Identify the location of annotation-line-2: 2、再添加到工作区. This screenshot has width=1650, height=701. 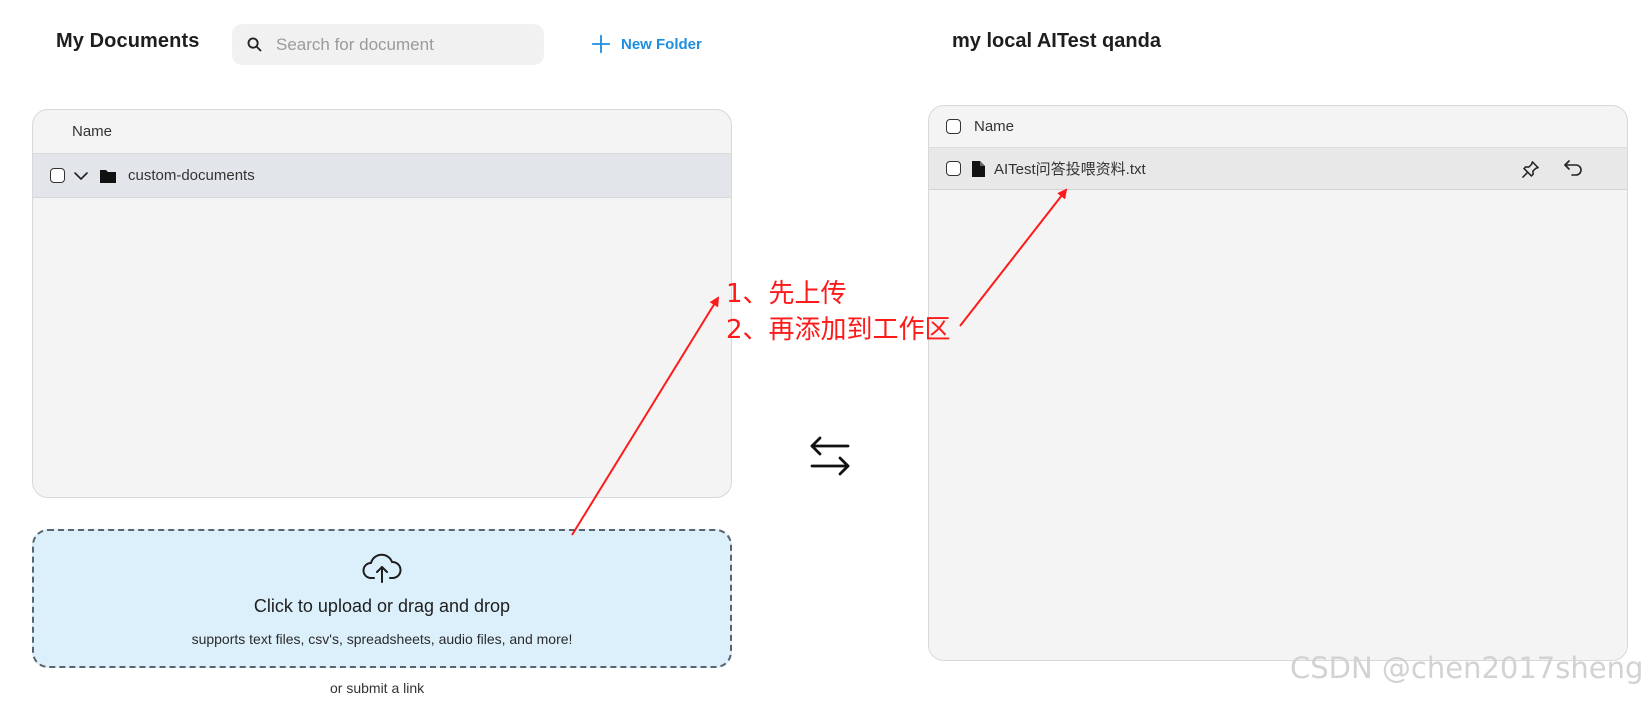
(838, 330).